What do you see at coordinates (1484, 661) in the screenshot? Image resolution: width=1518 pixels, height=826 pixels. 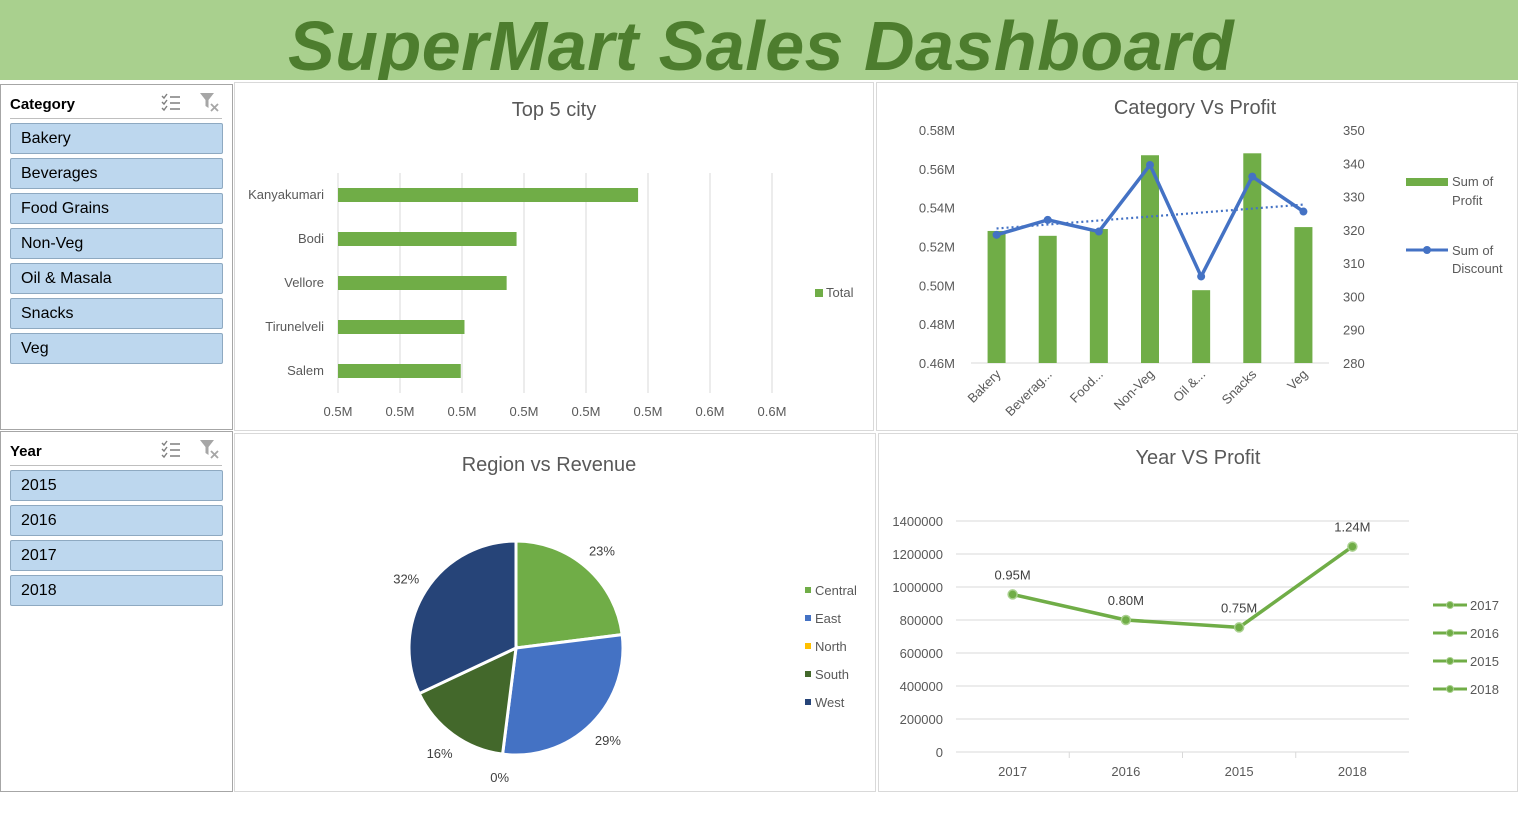 I see `legend-label: 2015` at bounding box center [1484, 661].